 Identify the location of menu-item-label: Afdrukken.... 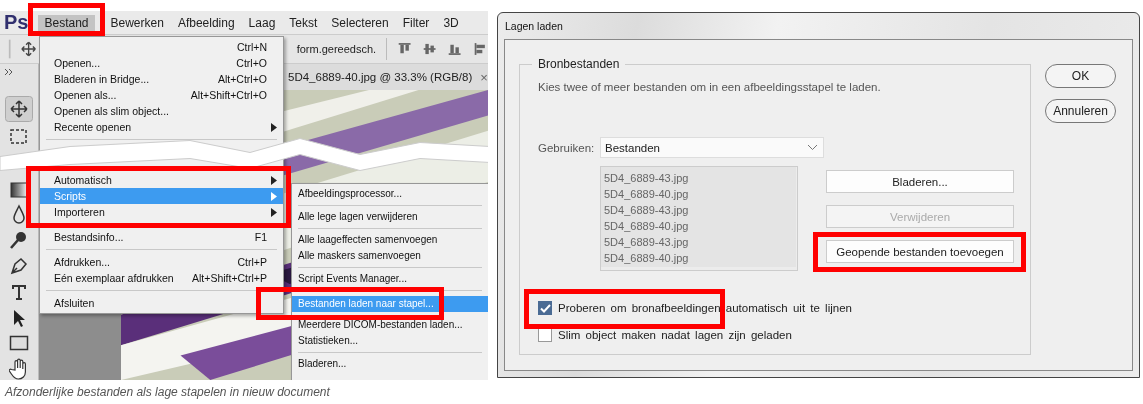
(82, 262).